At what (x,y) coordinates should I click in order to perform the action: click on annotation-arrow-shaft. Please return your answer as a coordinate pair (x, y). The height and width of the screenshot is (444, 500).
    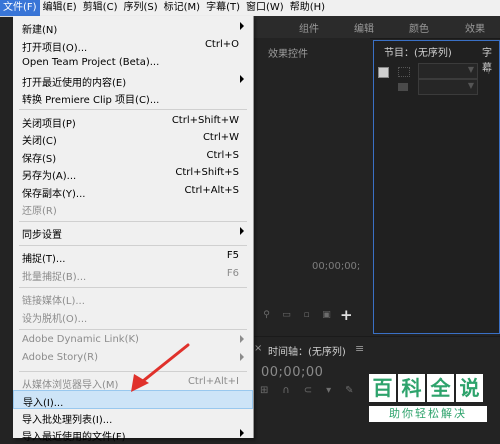
    Looking at the image, I should click on (163, 365).